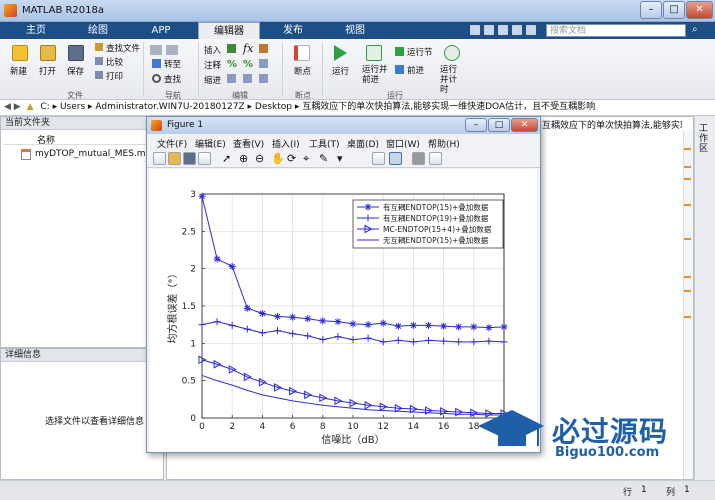 The height and width of the screenshot is (500, 715). What do you see at coordinates (243, 158) in the screenshot?
I see `zoom-in-icon: ⊕` at bounding box center [243, 158].